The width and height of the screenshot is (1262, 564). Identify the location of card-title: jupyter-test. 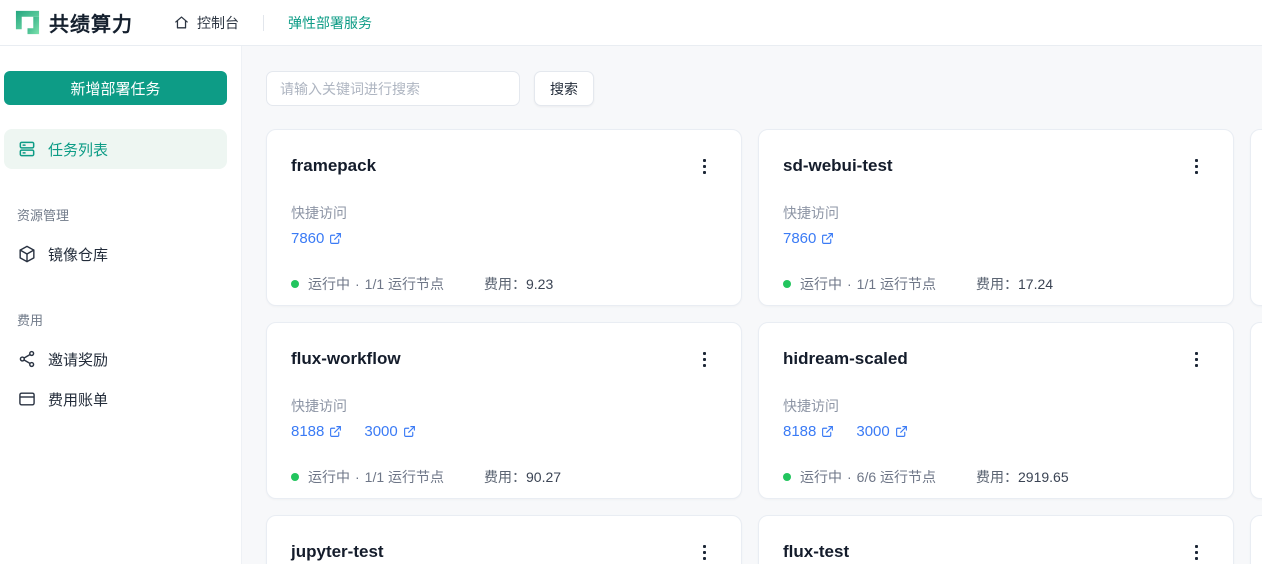
(337, 551).